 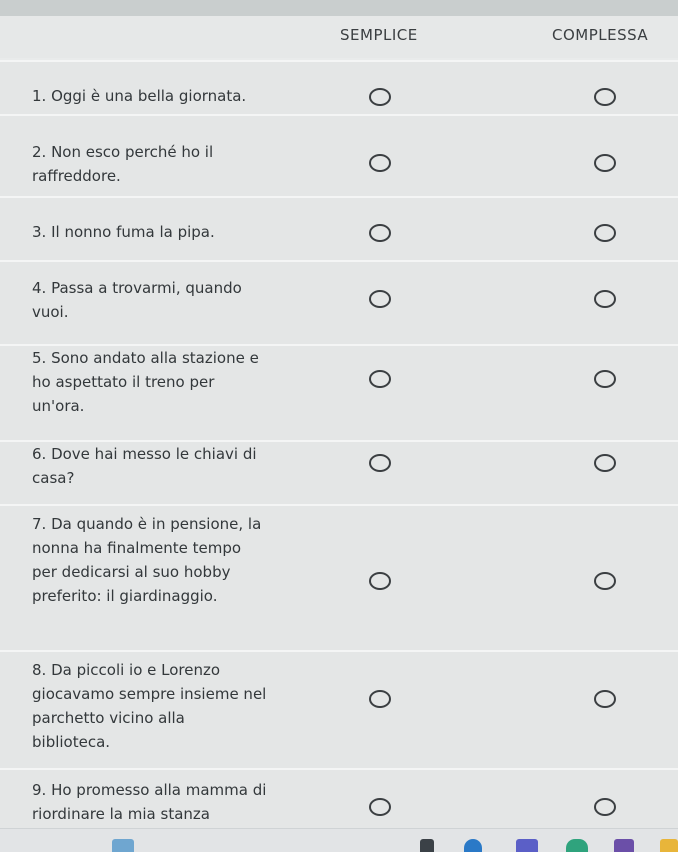 I want to click on question-text: 2. Non esco perché ho il raffreddore., so click(x=123, y=164).